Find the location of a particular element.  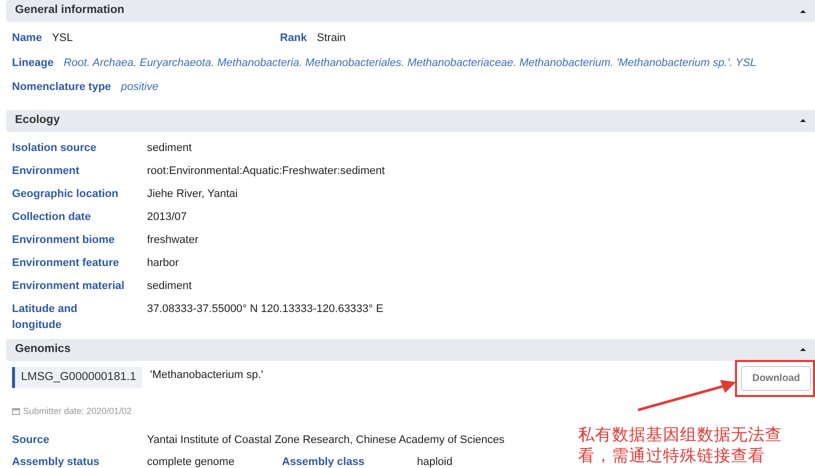

section-title: General information is located at coordinates (69, 10).